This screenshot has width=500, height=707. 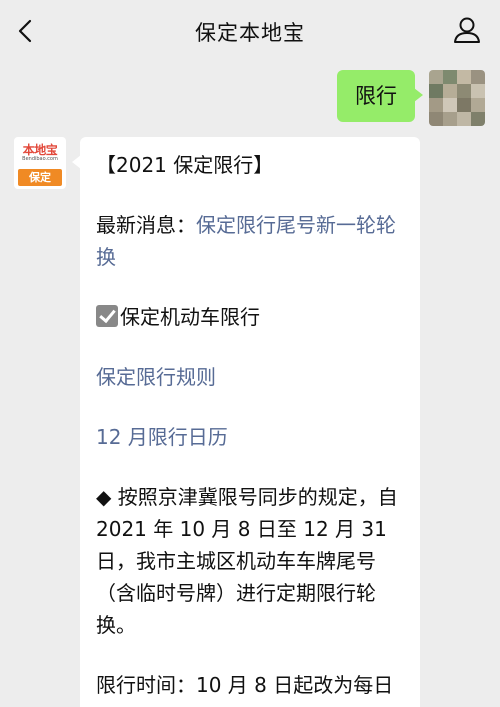 What do you see at coordinates (457, 98) in the screenshot?
I see `my-avatar` at bounding box center [457, 98].